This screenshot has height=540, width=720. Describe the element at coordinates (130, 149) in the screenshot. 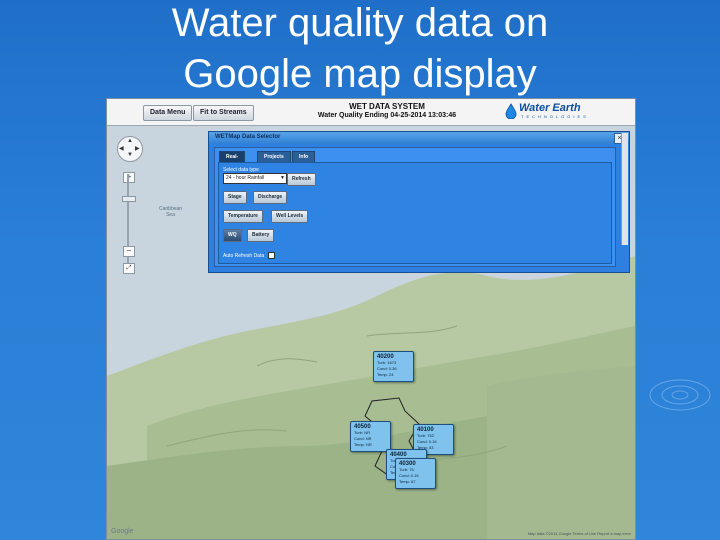

I see `pan-control: ▲ ▼ ◀ ▶` at that location.